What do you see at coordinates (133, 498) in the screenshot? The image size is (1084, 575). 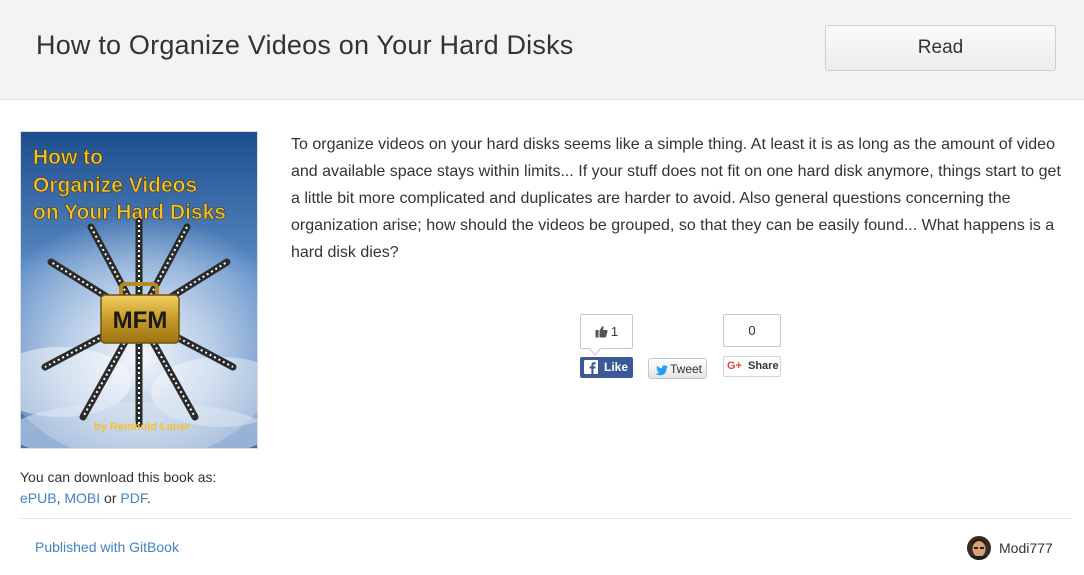 I see `pdf-link: PDF` at bounding box center [133, 498].